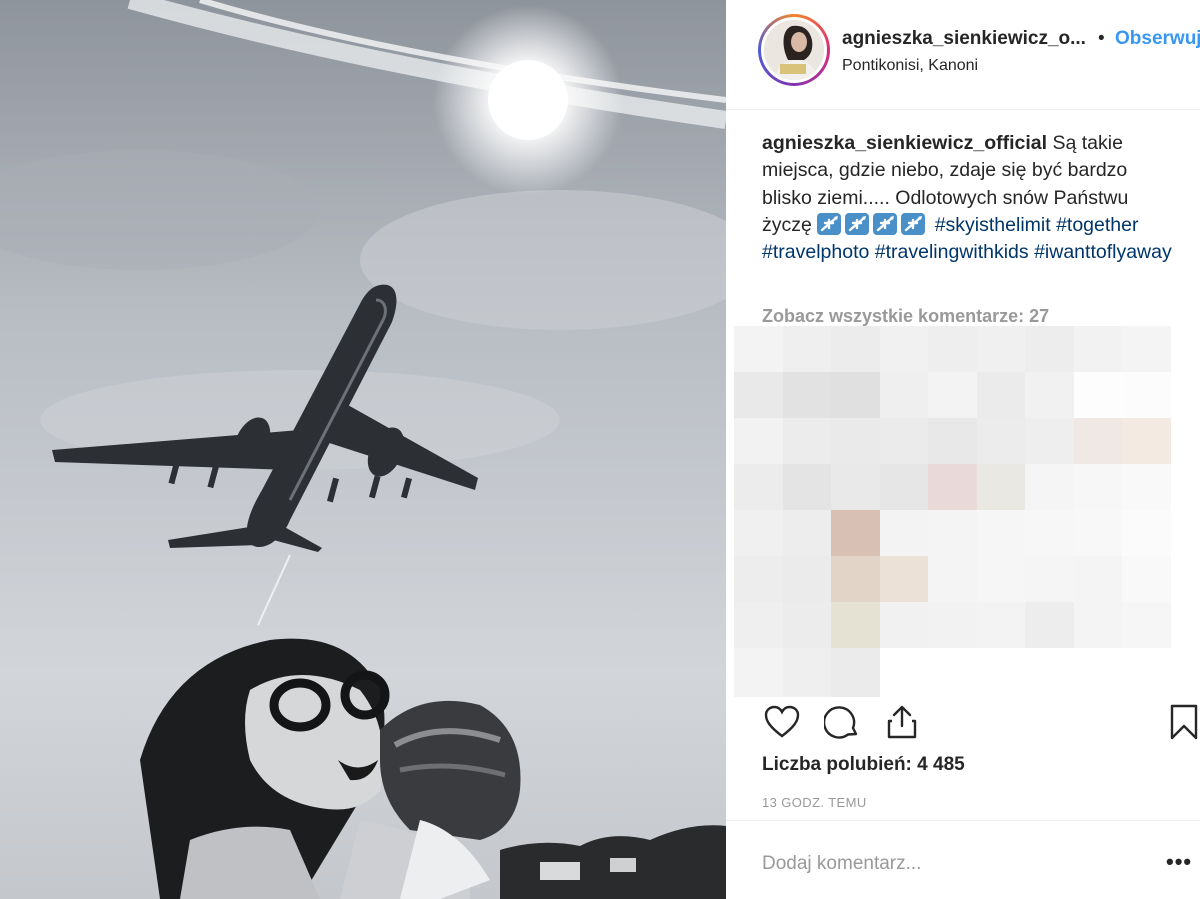 Image resolution: width=1200 pixels, height=899 pixels. I want to click on heart-icon, so click(782, 721).